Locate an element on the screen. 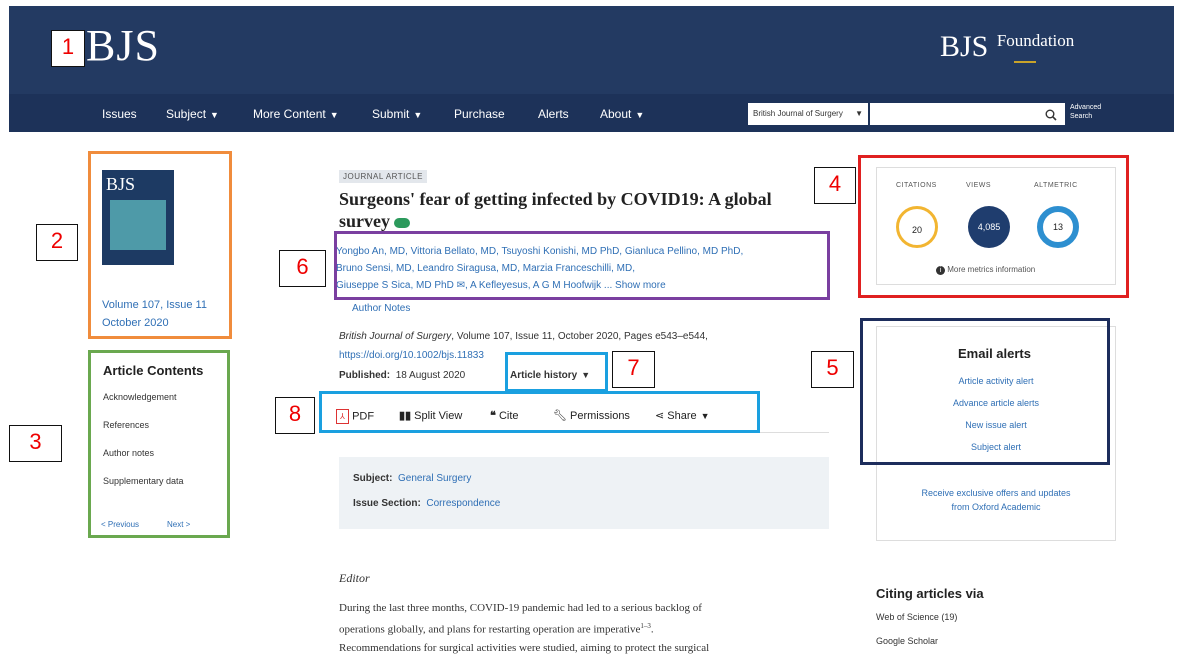 This screenshot has height=657, width=1182. search-scope-select: British Journal of Surgery ▼ is located at coordinates (808, 114).